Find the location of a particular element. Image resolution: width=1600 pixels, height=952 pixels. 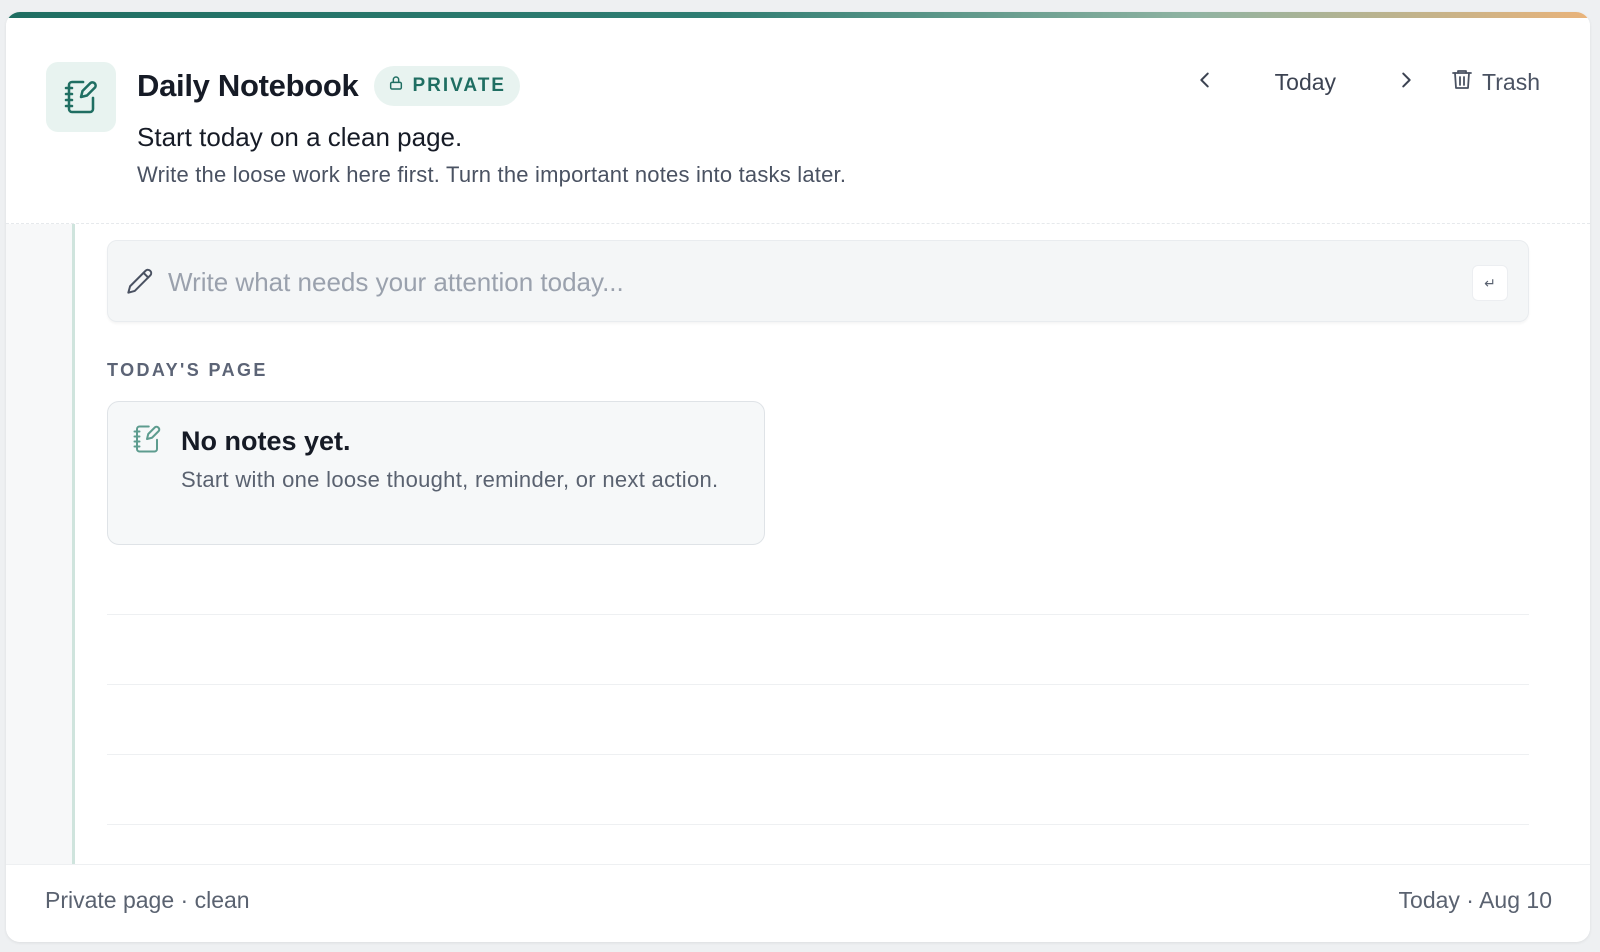

note-composer: ↵ is located at coordinates (818, 281).